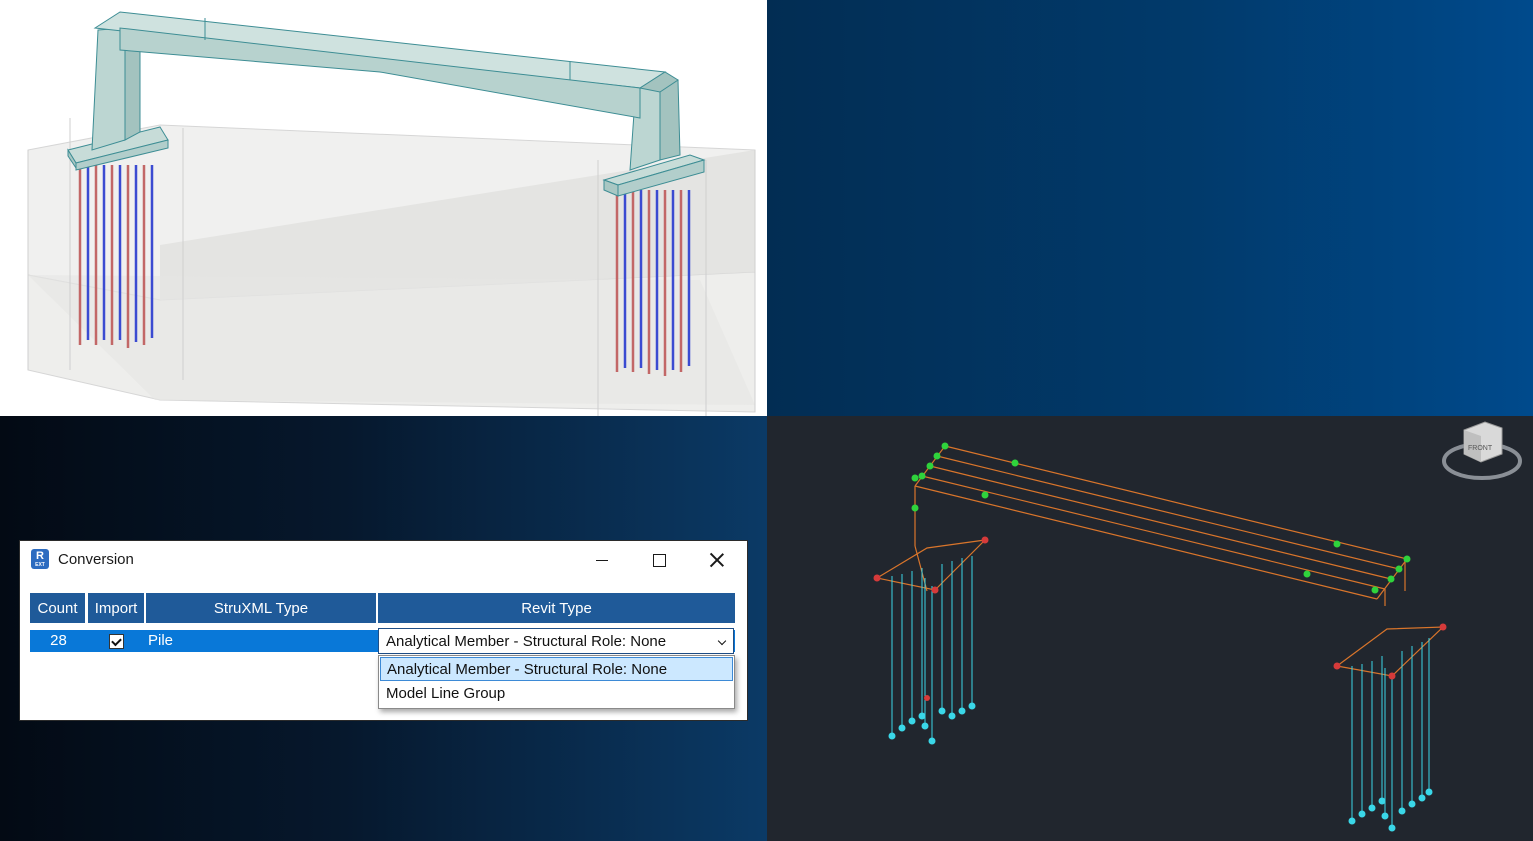  What do you see at coordinates (383, 560) in the screenshot?
I see `dialog-titlebar: R EXT Conversion` at bounding box center [383, 560].